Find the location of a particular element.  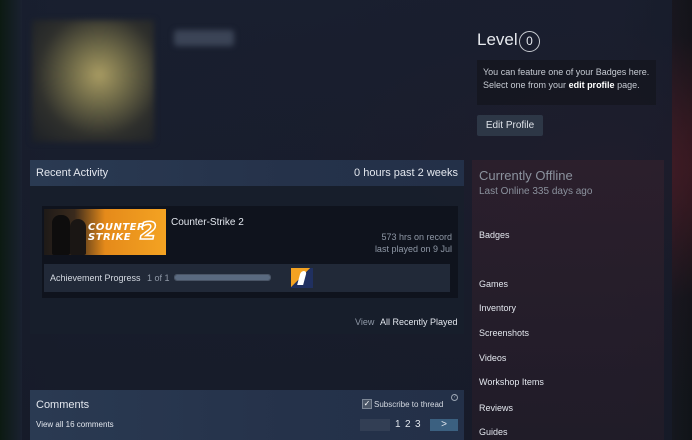

avatar is located at coordinates (93, 81).